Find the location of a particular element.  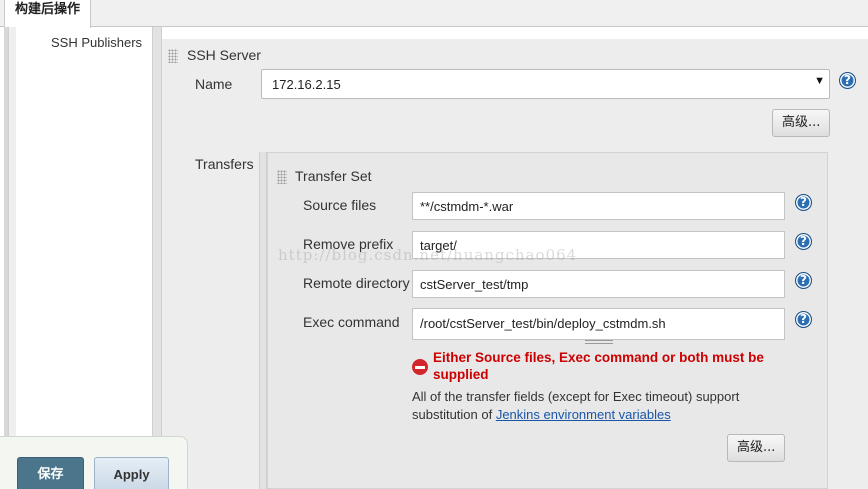

server-name-help-icon: ? is located at coordinates (847, 80).